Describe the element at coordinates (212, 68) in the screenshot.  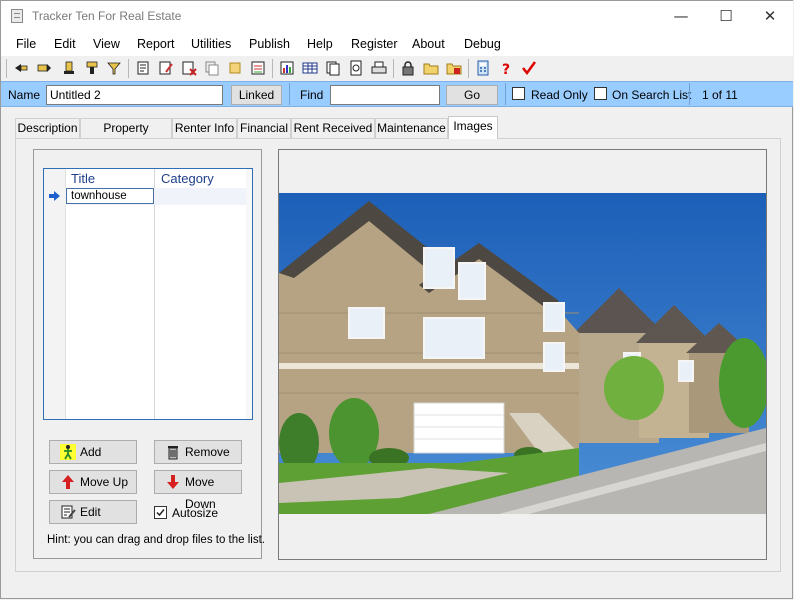
I see `copy-record-icon` at that location.